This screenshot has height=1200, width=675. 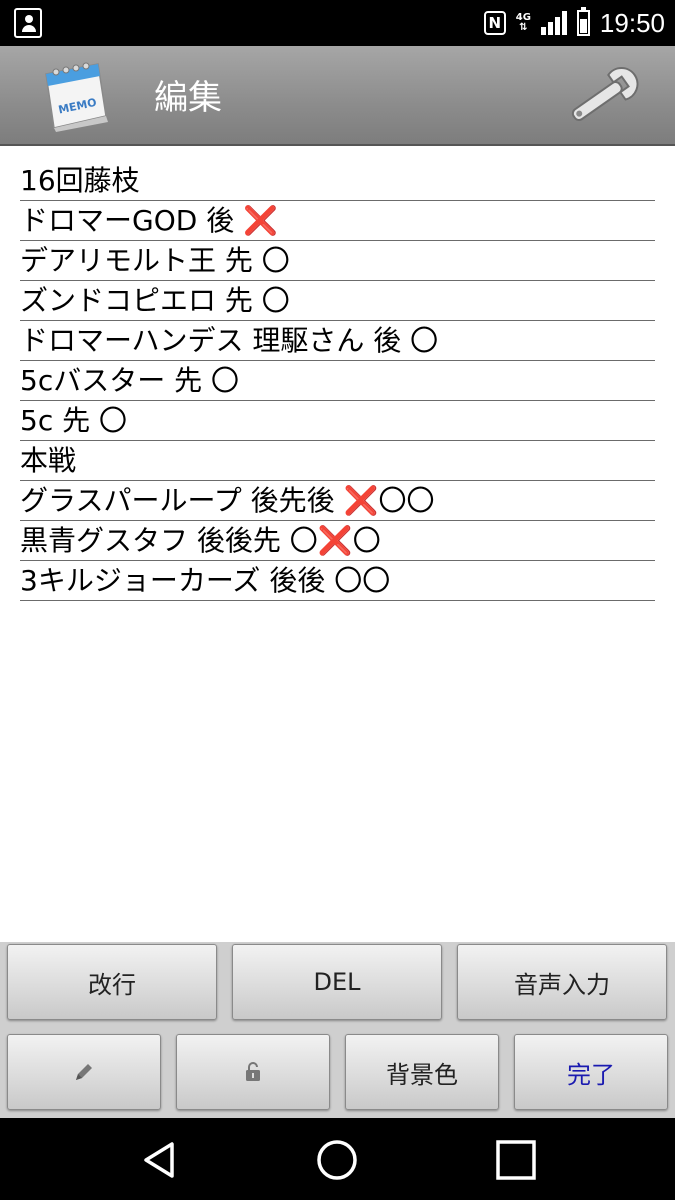 I want to click on voice-input-button: 音声入力, so click(x=562, y=982).